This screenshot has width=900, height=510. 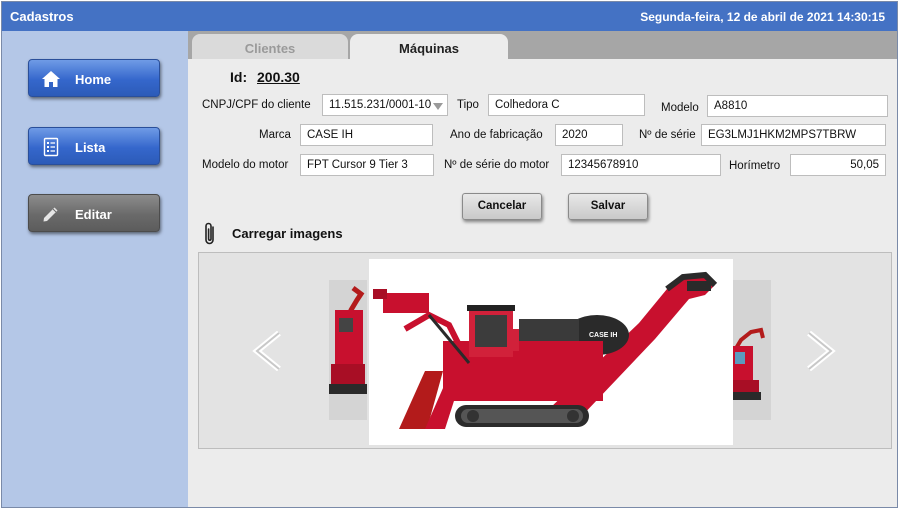 What do you see at coordinates (366, 135) in the screenshot?
I see `marca-field: CASE IH` at bounding box center [366, 135].